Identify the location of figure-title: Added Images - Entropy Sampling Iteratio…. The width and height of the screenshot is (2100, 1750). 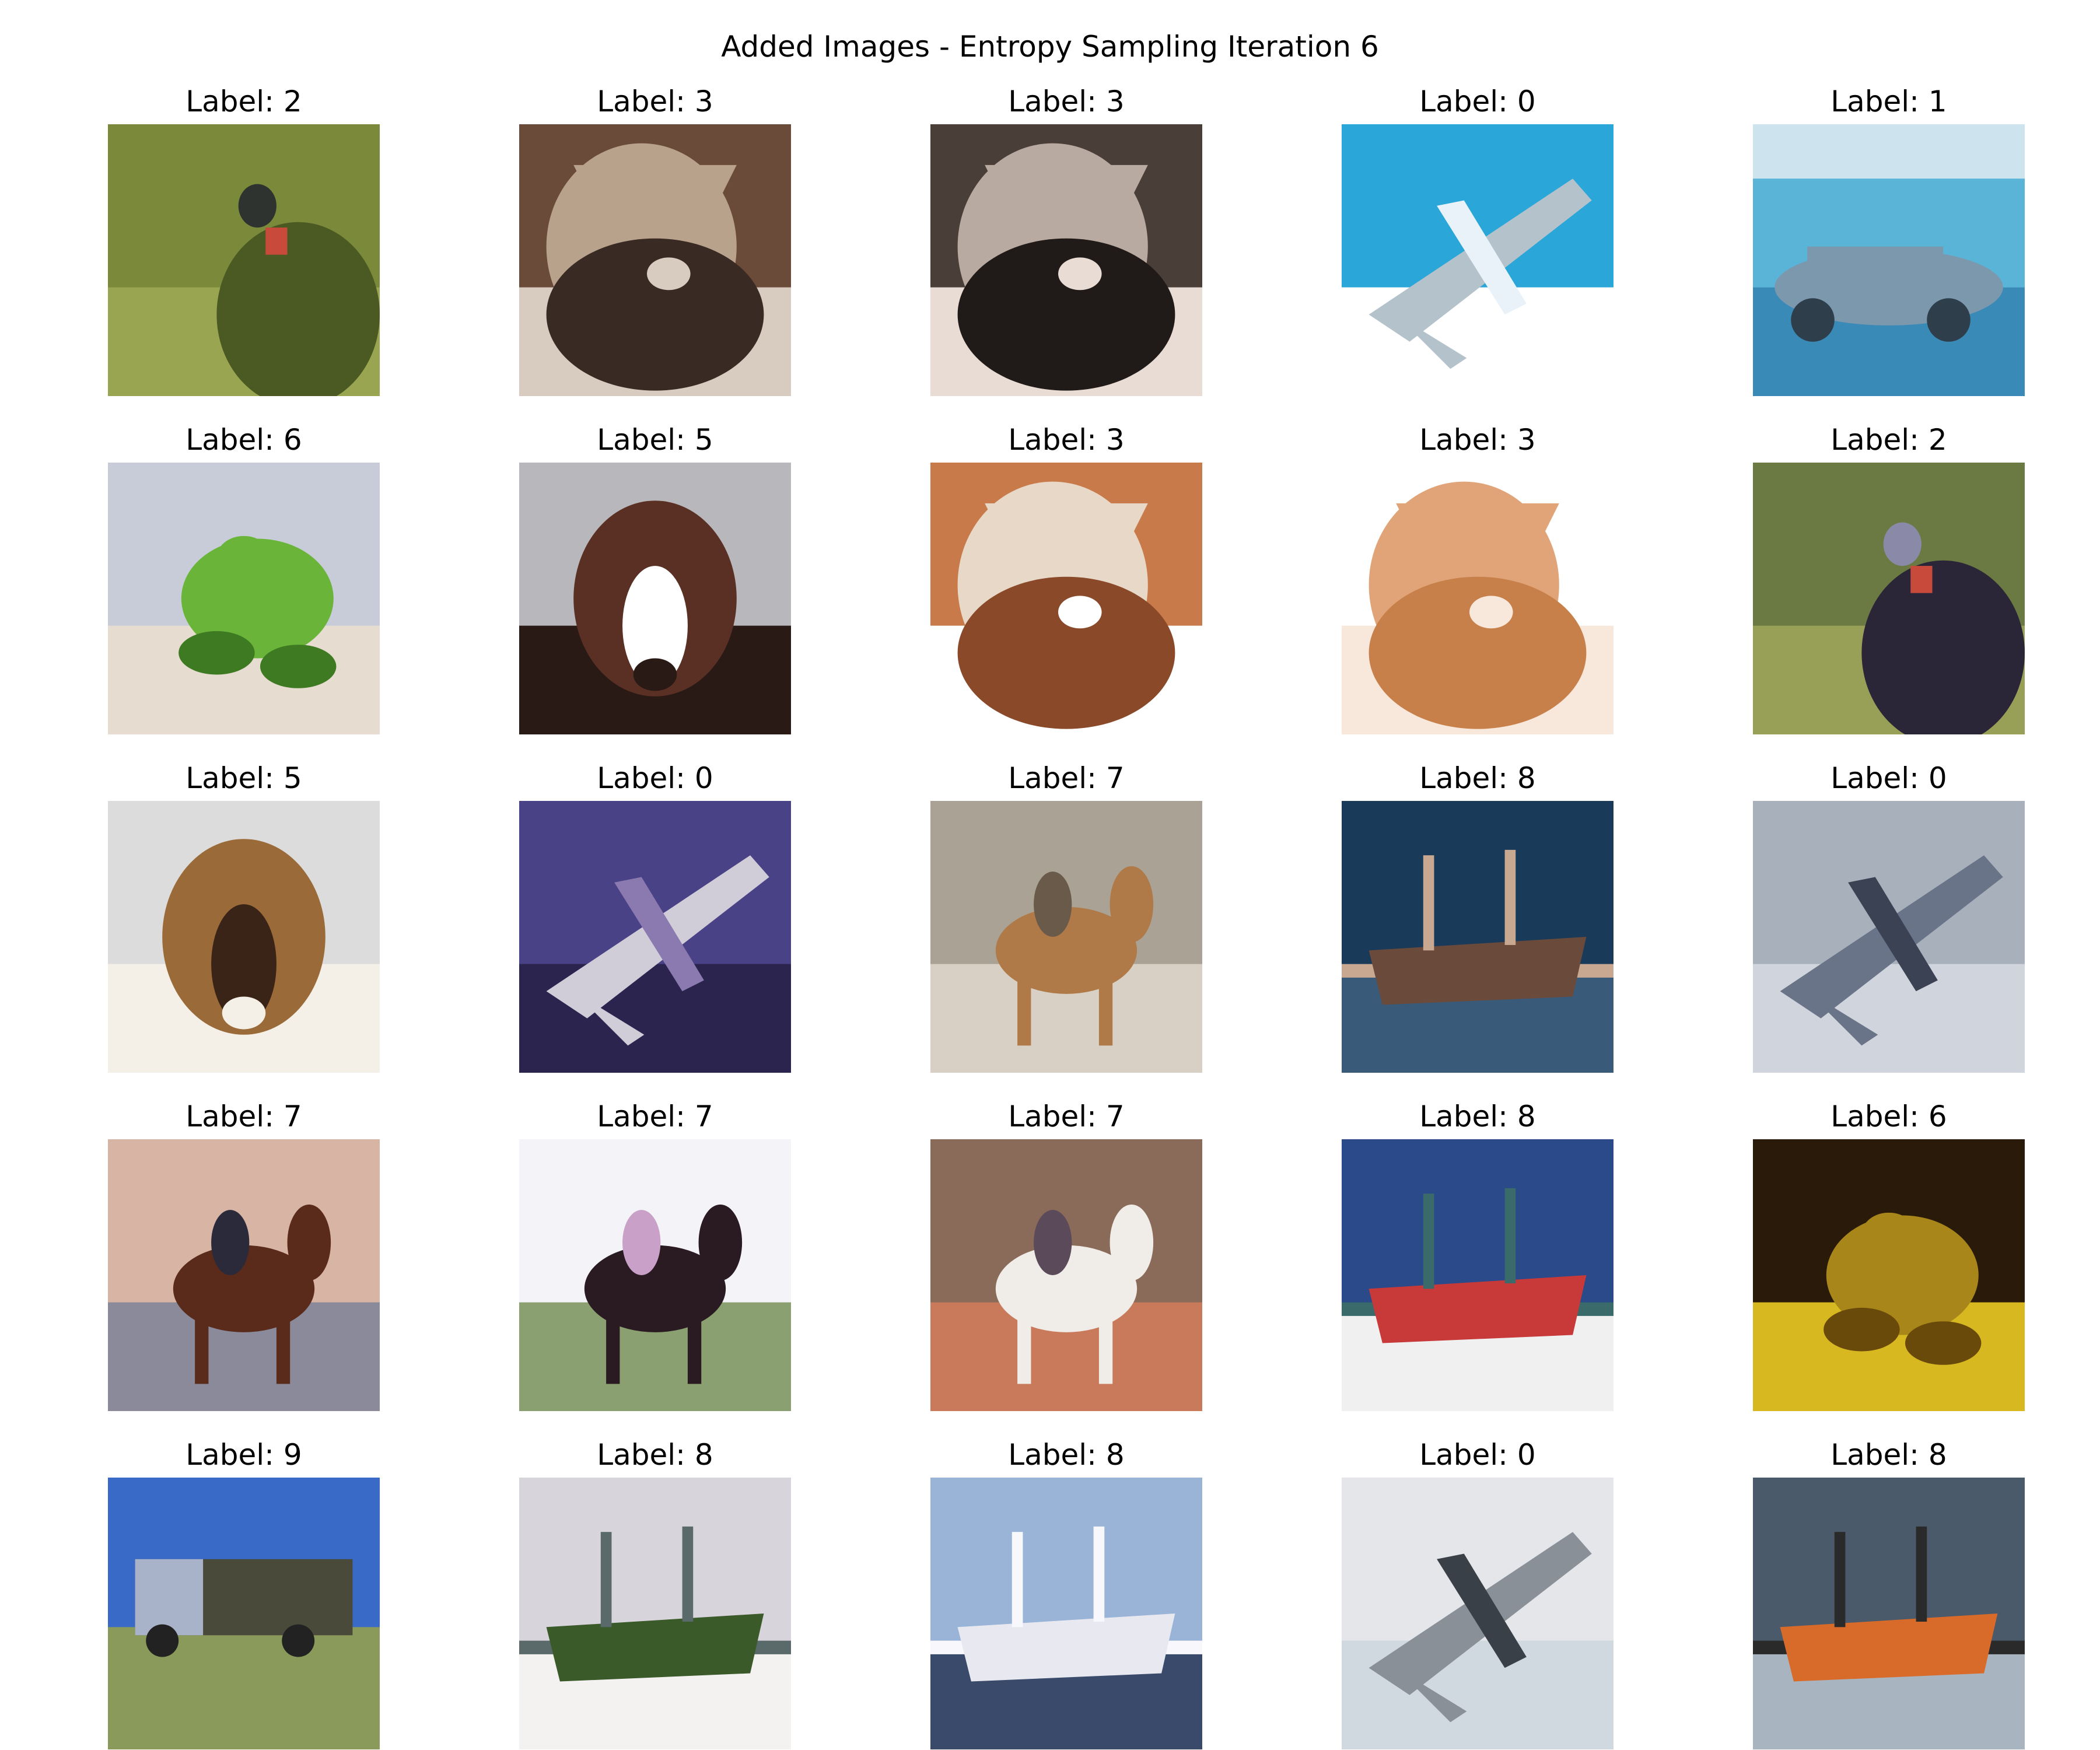
(1050, 47).